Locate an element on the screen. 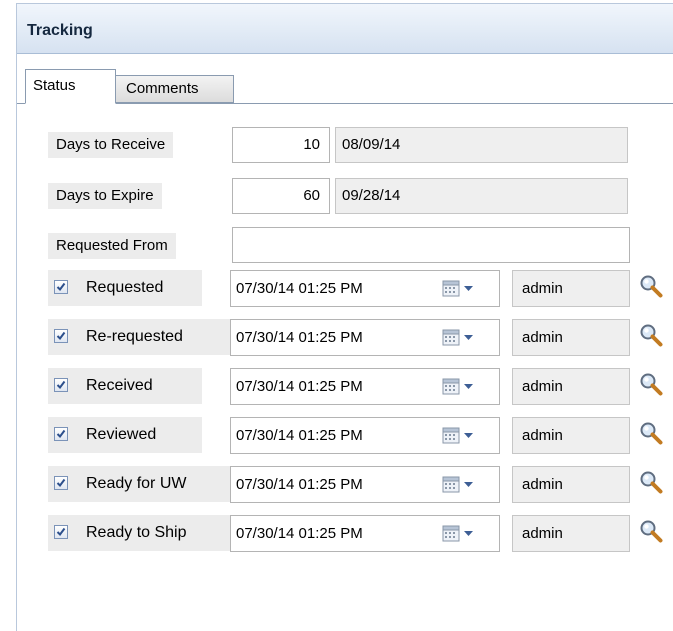 This screenshot has width=673, height=631. tracking-row-label: Reviewed is located at coordinates (121, 434).